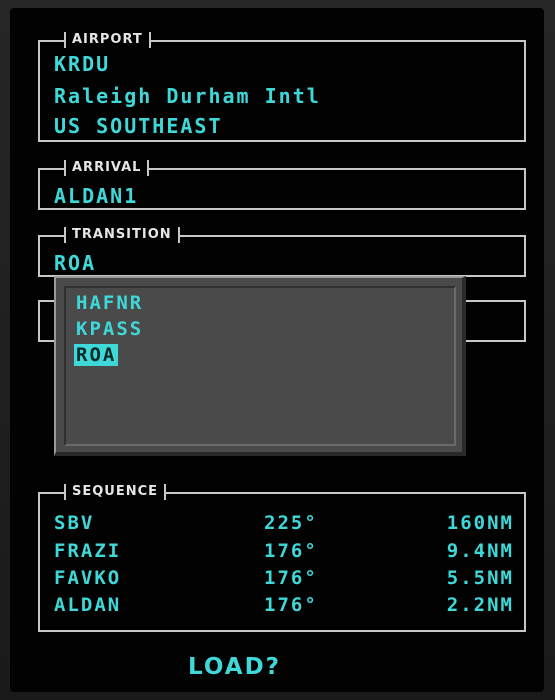 The height and width of the screenshot is (700, 555). I want to click on arrival-legend: ARRIVAL, so click(107, 168).